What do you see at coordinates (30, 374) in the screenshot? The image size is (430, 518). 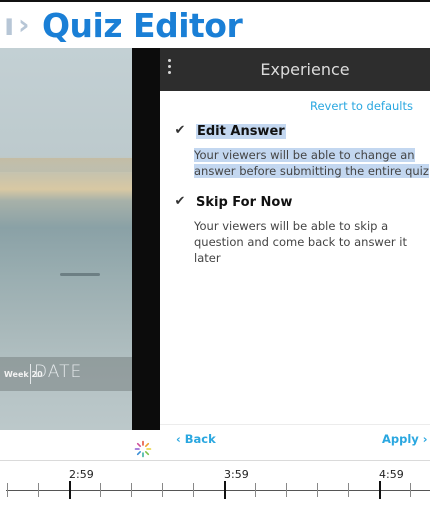 I see `video-caption-divider` at bounding box center [30, 374].